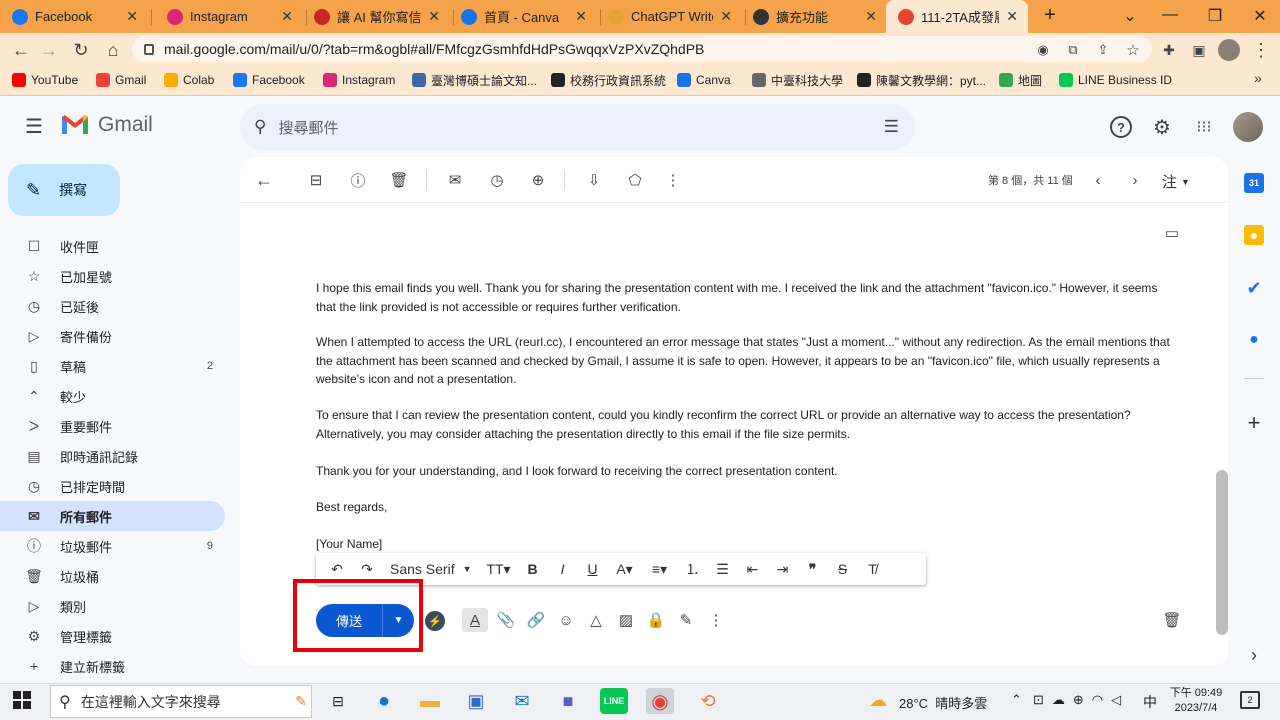 Image resolution: width=1280 pixels, height=720 pixels. Describe the element at coordinates (499, 569) in the screenshot. I see `font-size-icon: TT▾` at that location.